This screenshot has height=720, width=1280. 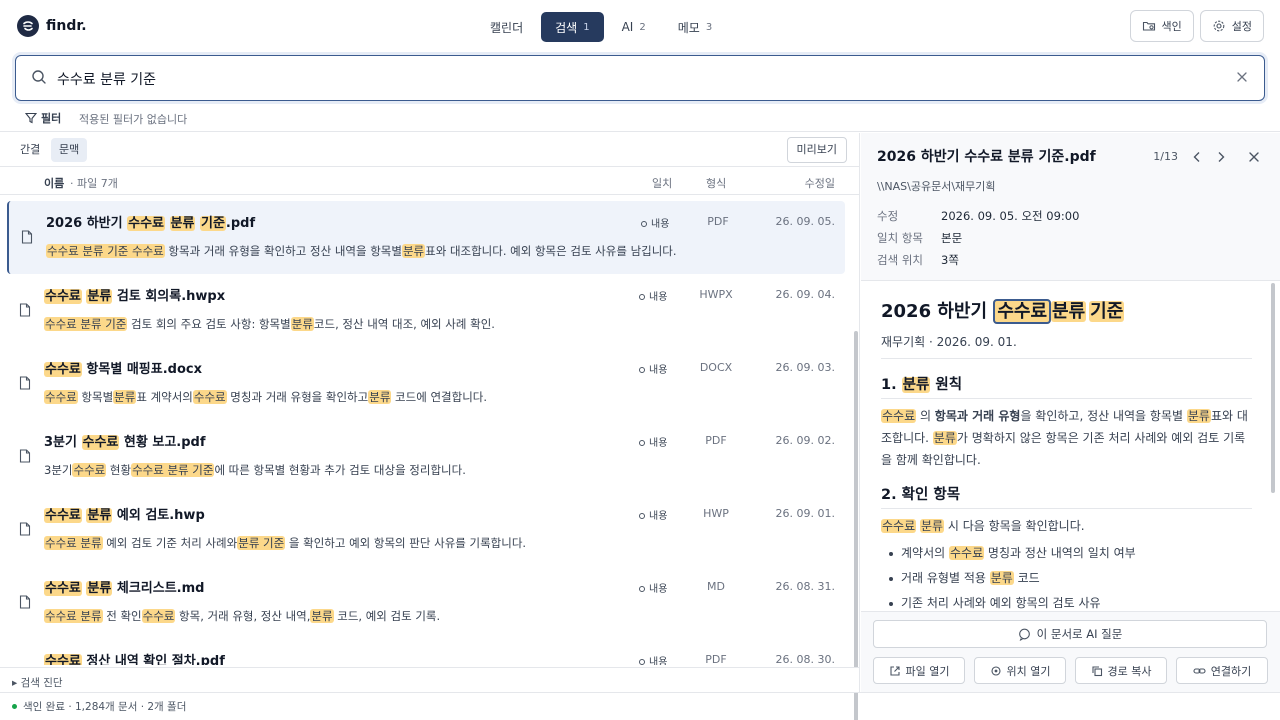 I want to click on ask-ai-label: 이 문서로 AI 질문, so click(x=1079, y=634).